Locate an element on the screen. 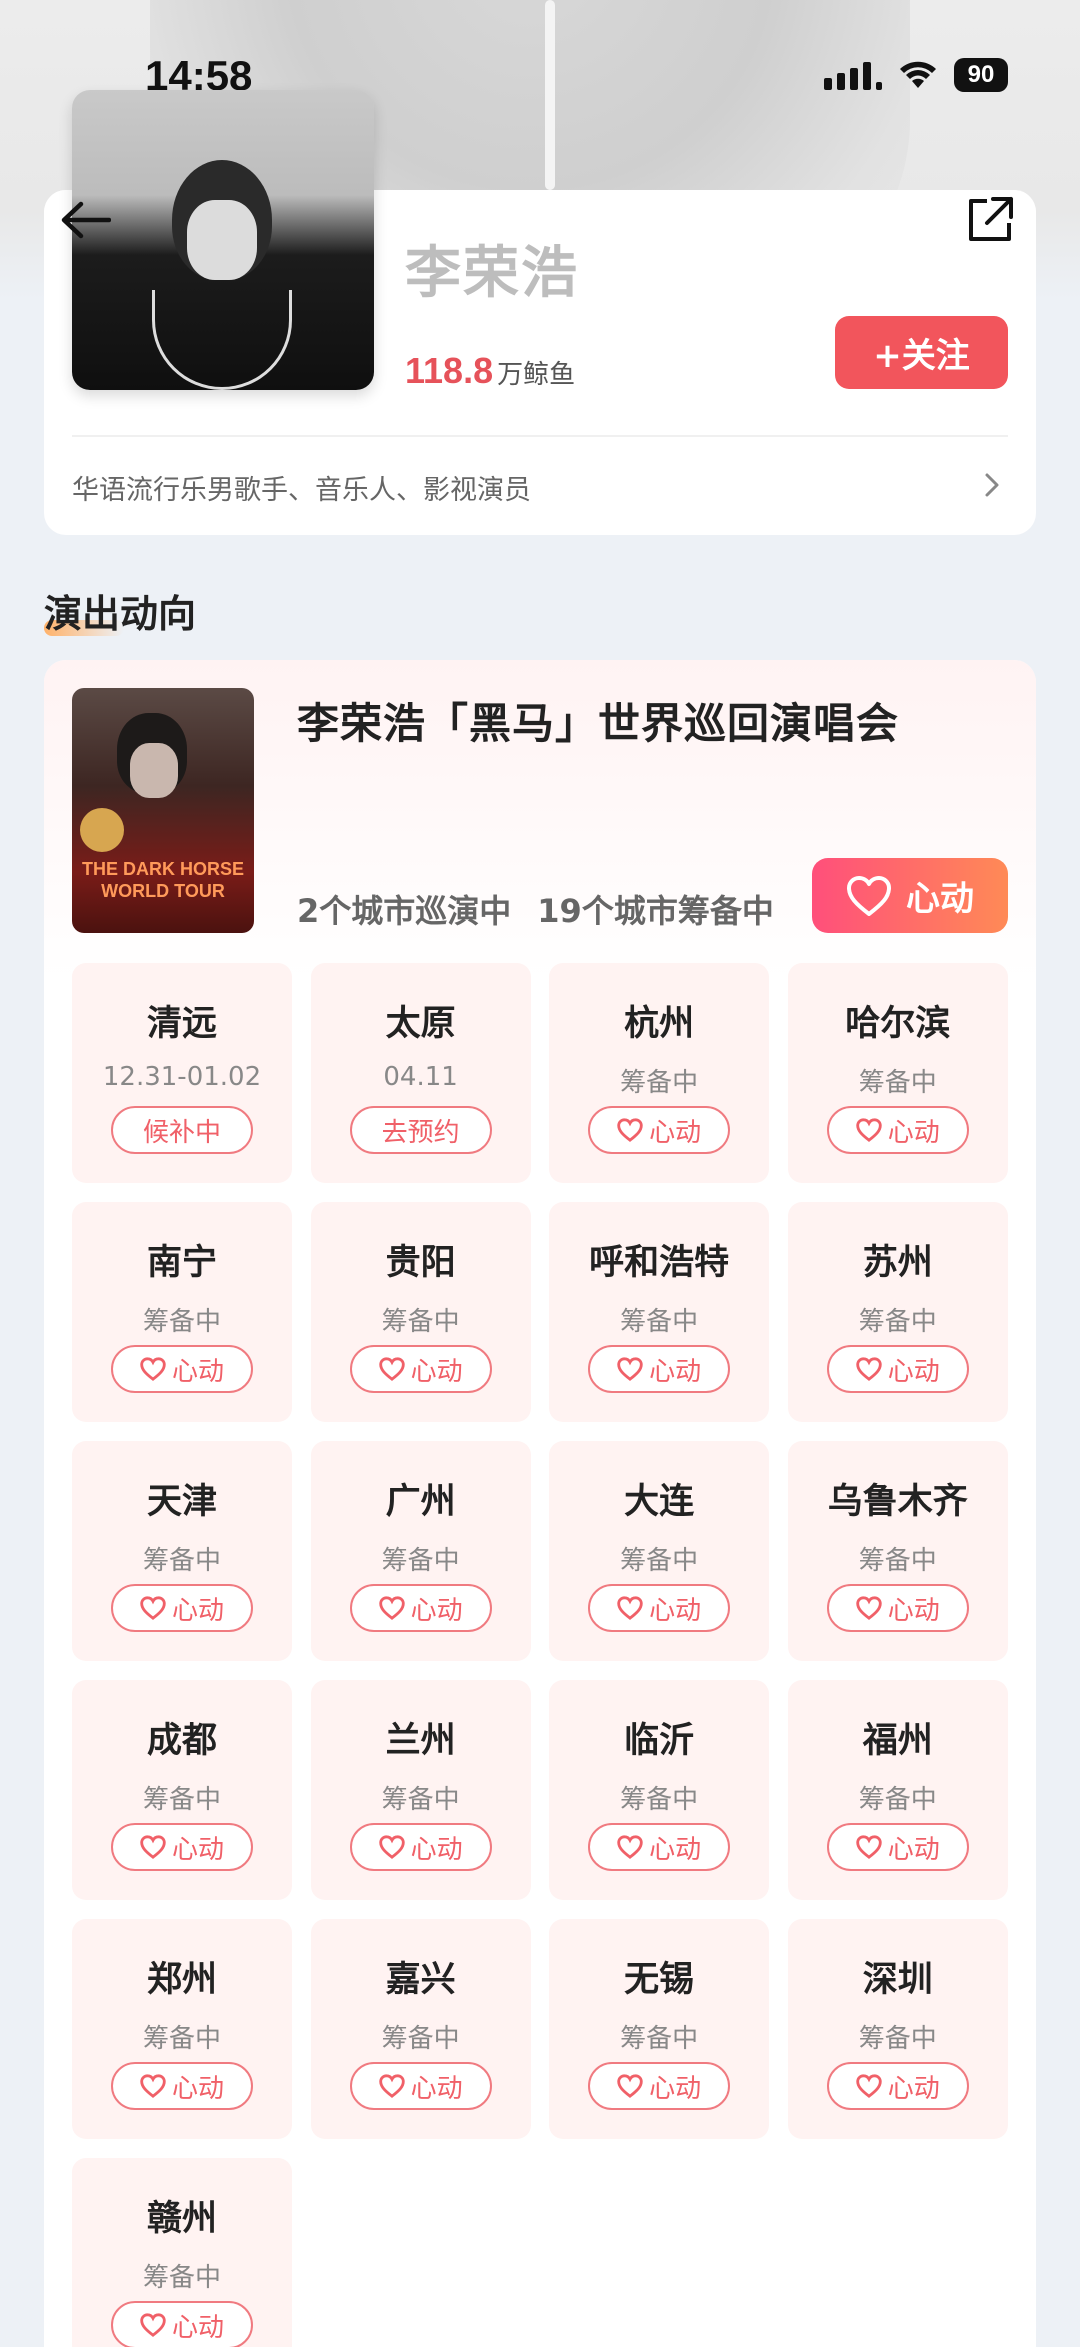 The width and height of the screenshot is (1080, 2347). city-name: 杭州 is located at coordinates (659, 1024).